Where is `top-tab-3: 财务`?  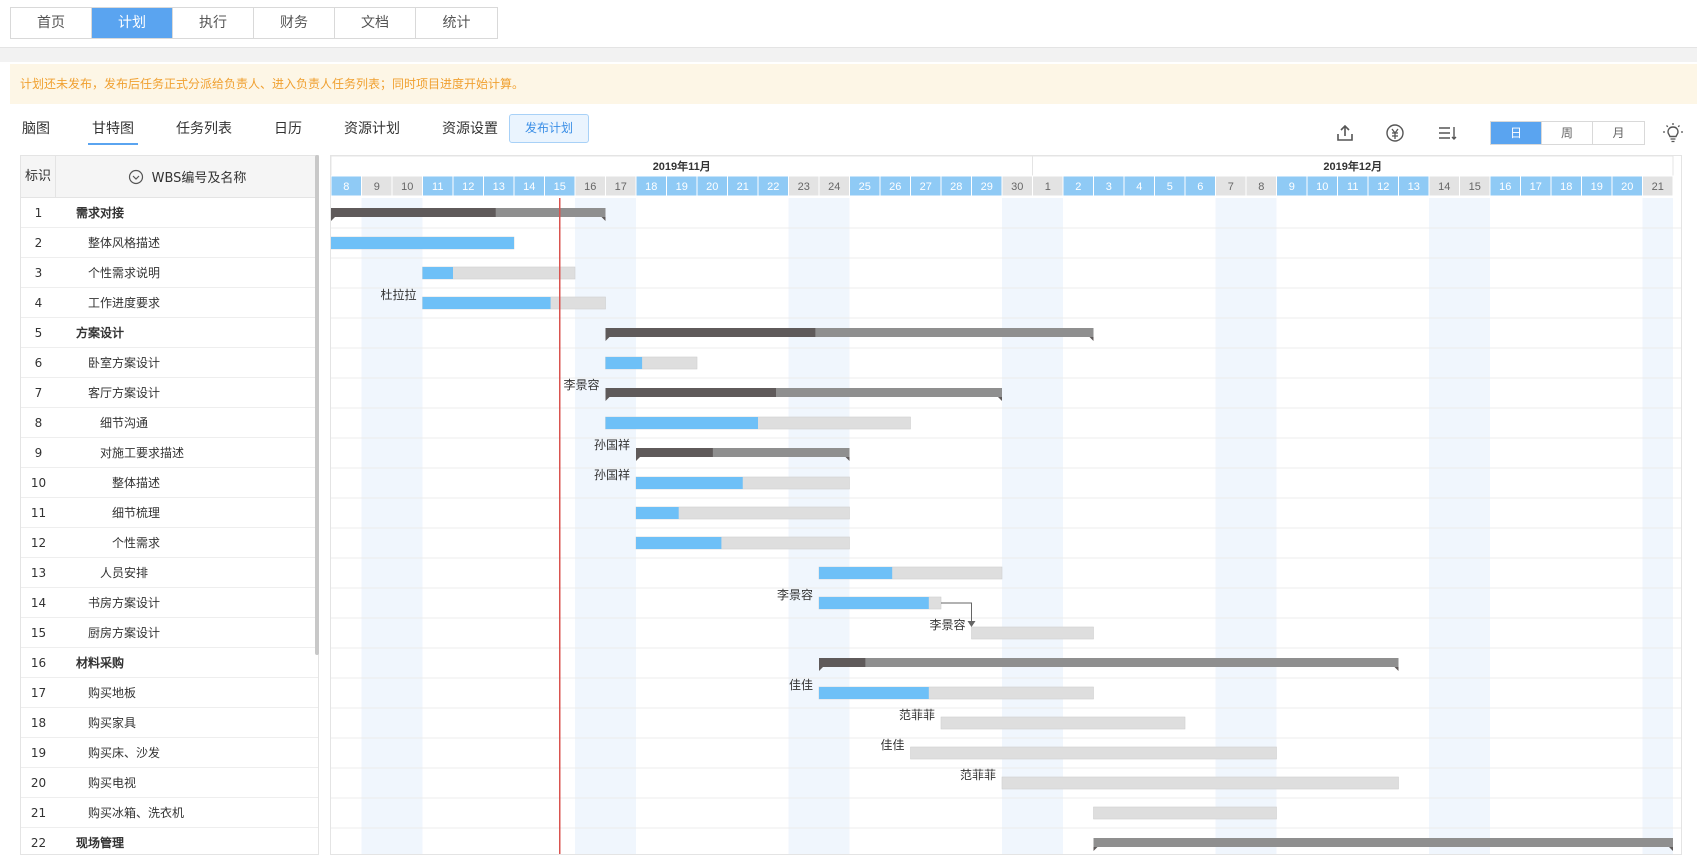
top-tab-3: 财务 is located at coordinates (294, 23).